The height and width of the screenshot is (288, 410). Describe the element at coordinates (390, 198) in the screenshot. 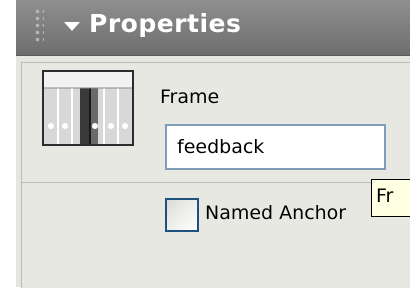

I see `tooltip: Fr` at that location.